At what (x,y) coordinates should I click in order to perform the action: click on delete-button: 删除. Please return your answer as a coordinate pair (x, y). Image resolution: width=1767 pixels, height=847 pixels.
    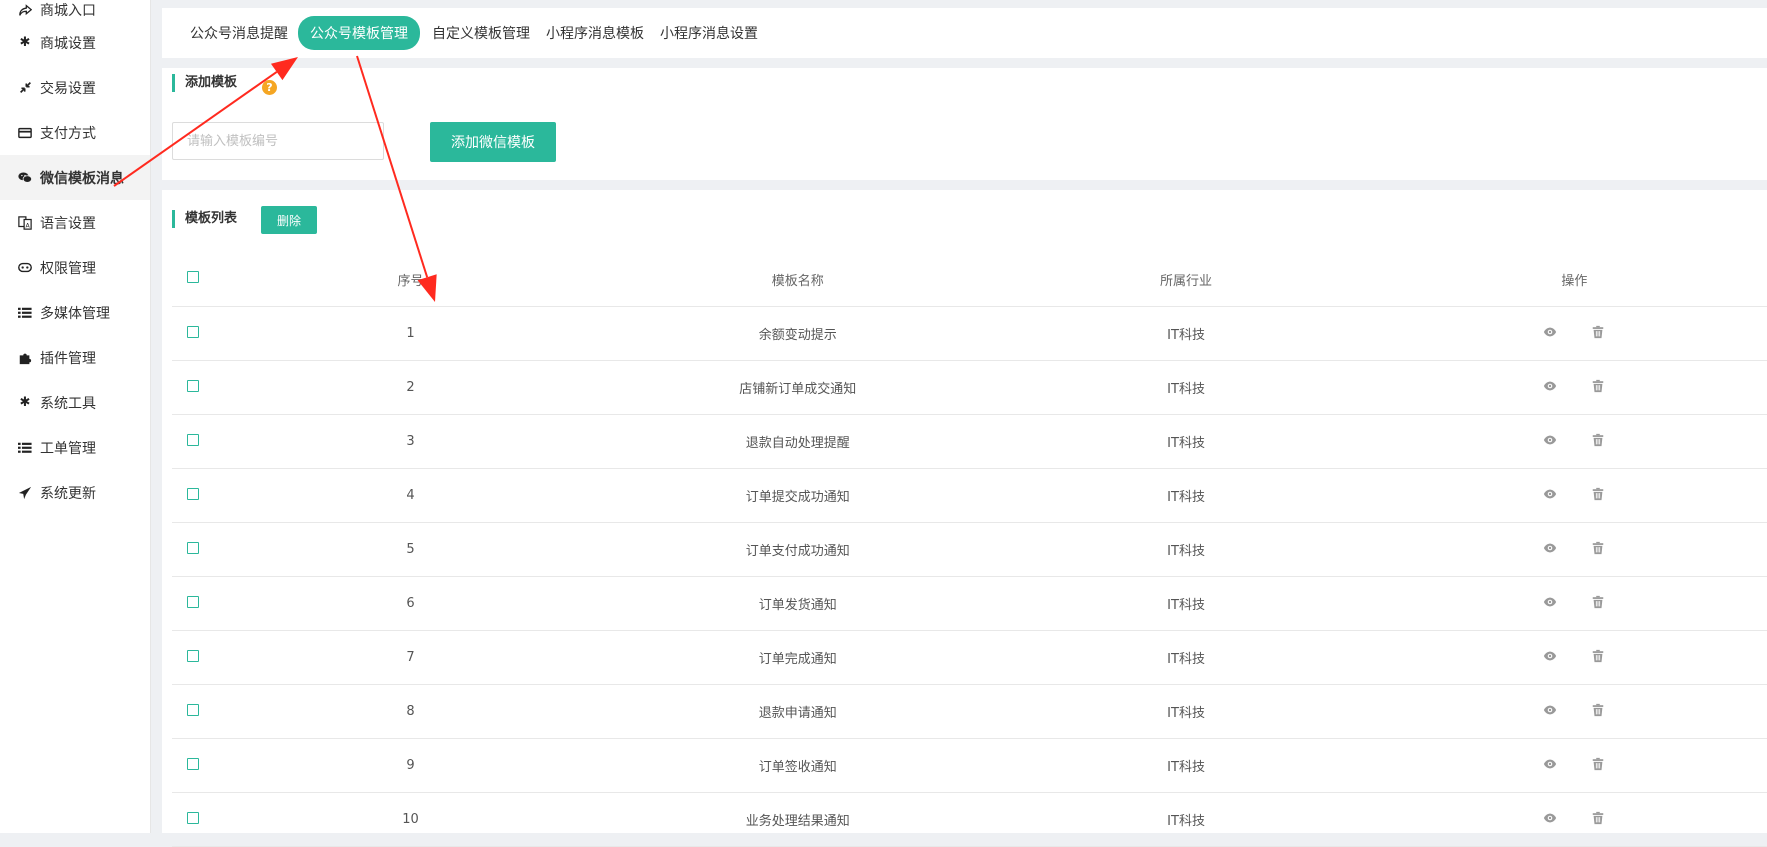
    Looking at the image, I should click on (289, 220).